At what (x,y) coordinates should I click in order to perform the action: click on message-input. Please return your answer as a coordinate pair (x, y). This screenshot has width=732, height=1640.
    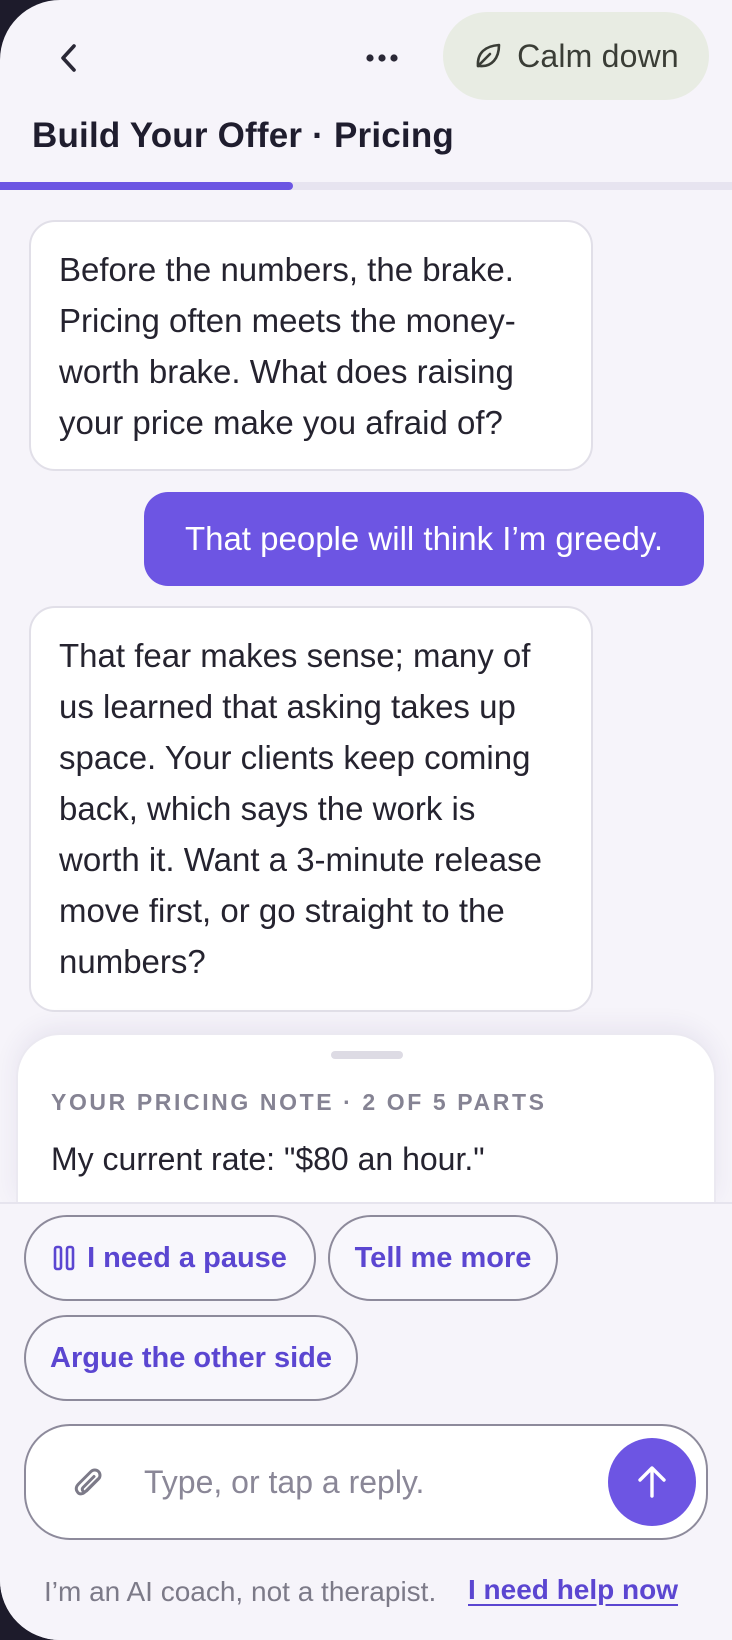
    Looking at the image, I should click on (364, 1482).